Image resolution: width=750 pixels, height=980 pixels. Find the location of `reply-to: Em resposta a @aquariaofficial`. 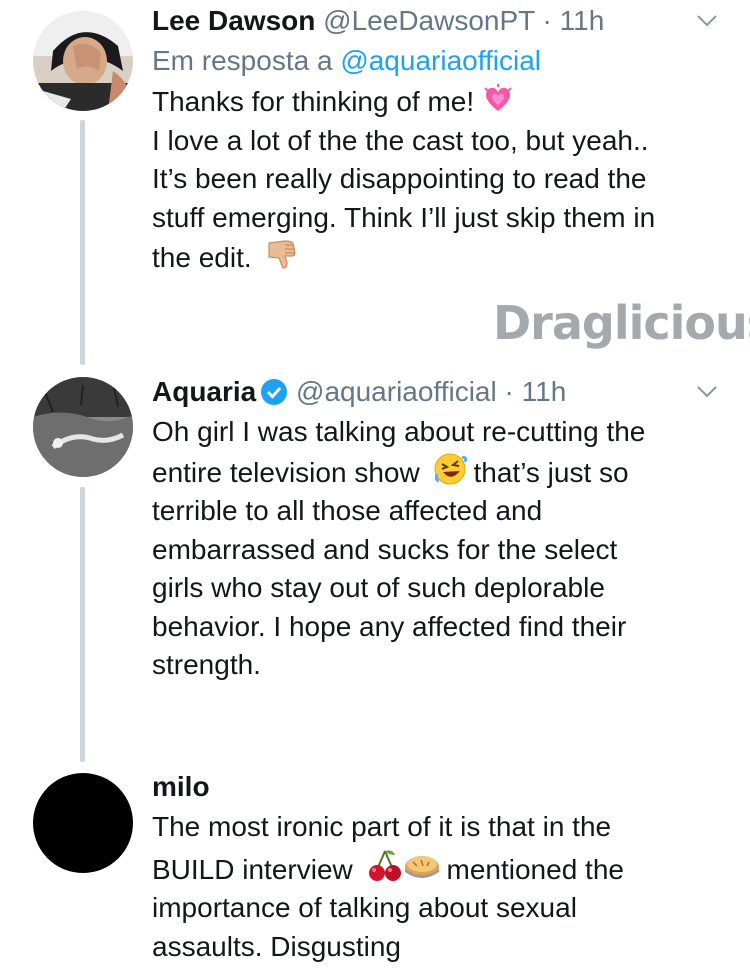

reply-to: Em resposta a @aquariaofficial is located at coordinates (441, 61).